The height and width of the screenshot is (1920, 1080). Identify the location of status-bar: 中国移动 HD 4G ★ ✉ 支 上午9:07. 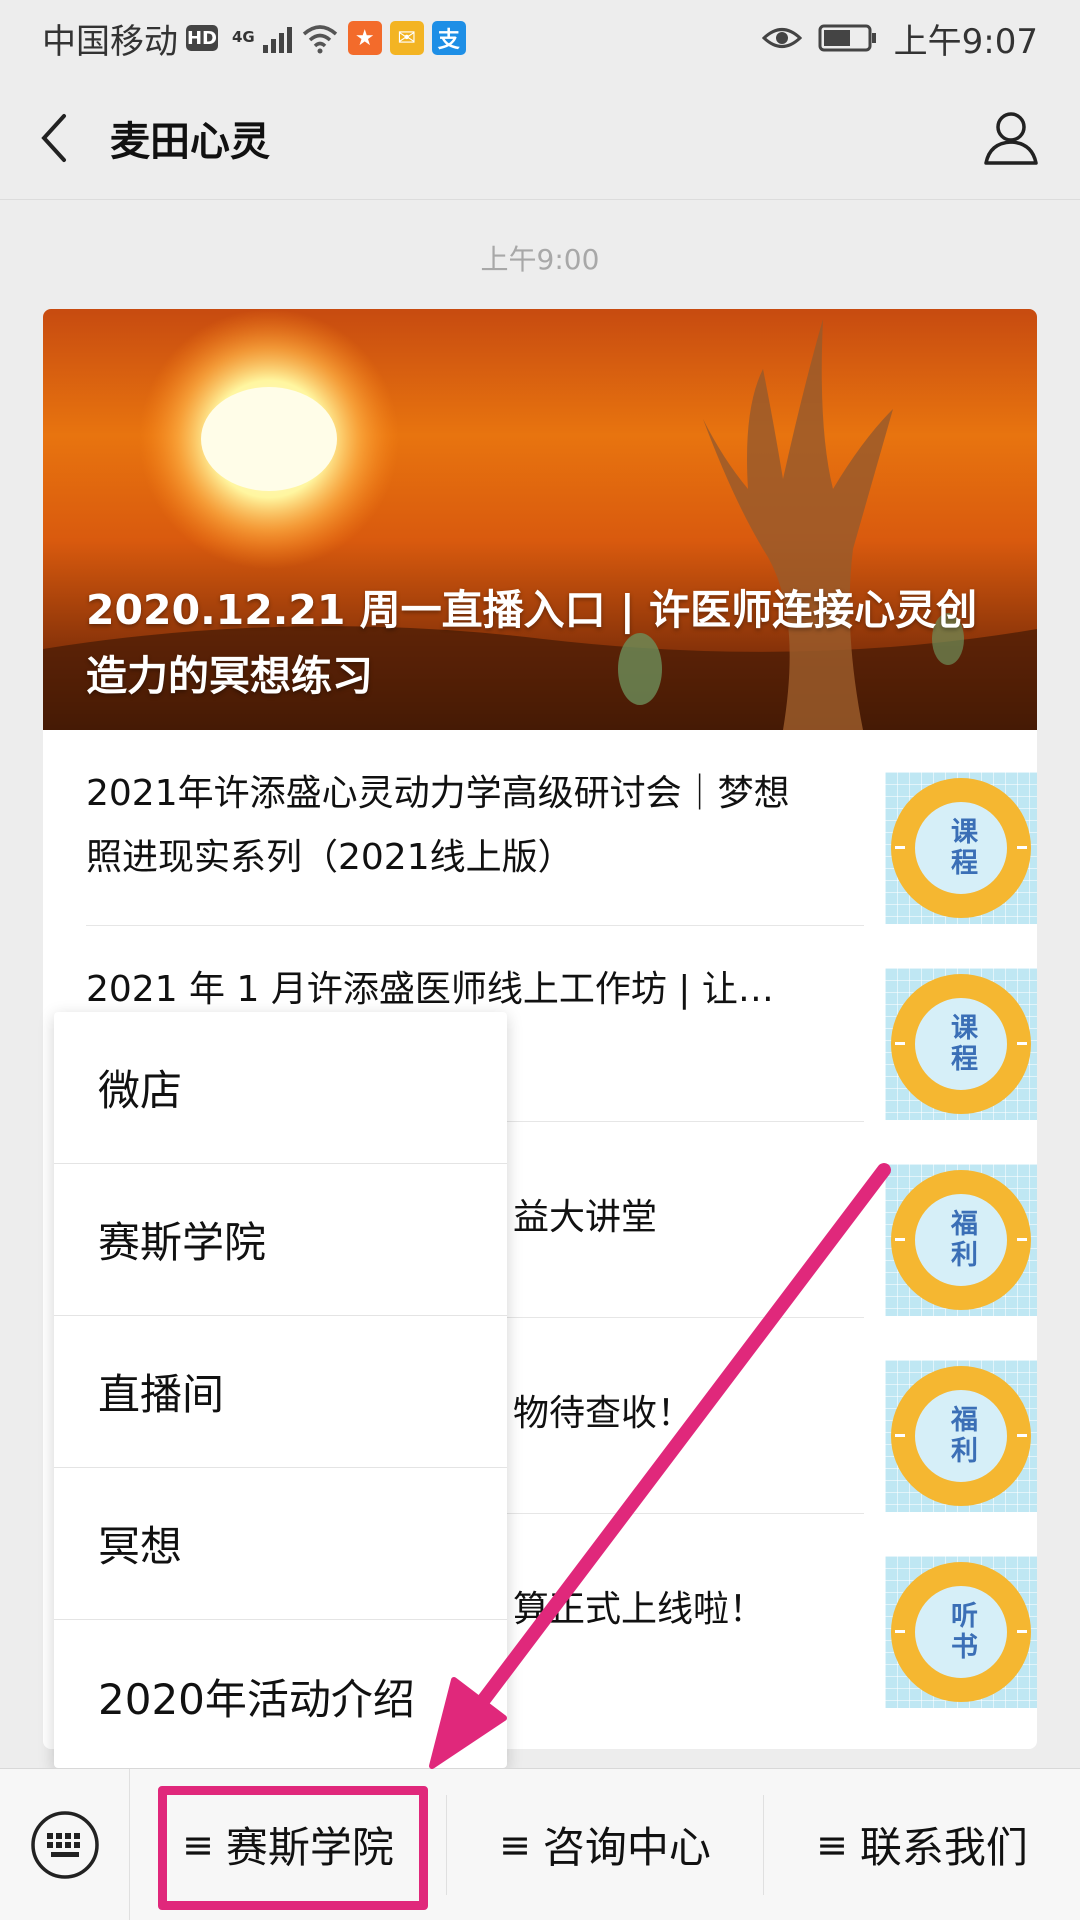
(540, 38).